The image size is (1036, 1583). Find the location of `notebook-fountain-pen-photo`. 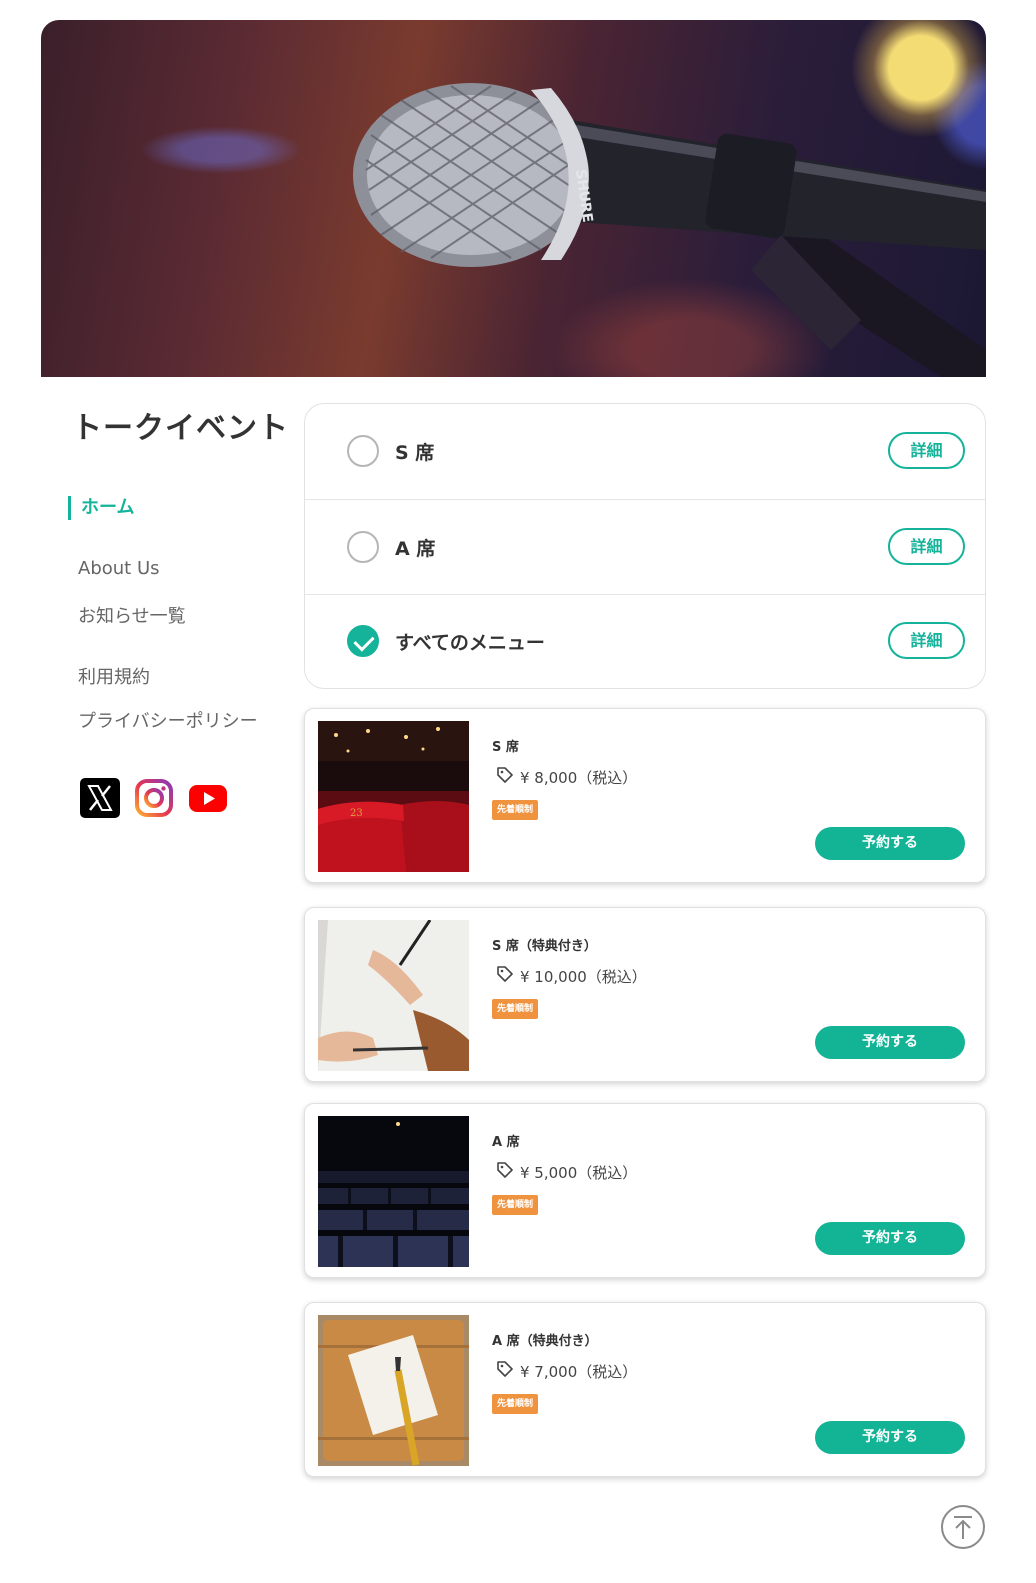

notebook-fountain-pen-photo is located at coordinates (393, 1390).